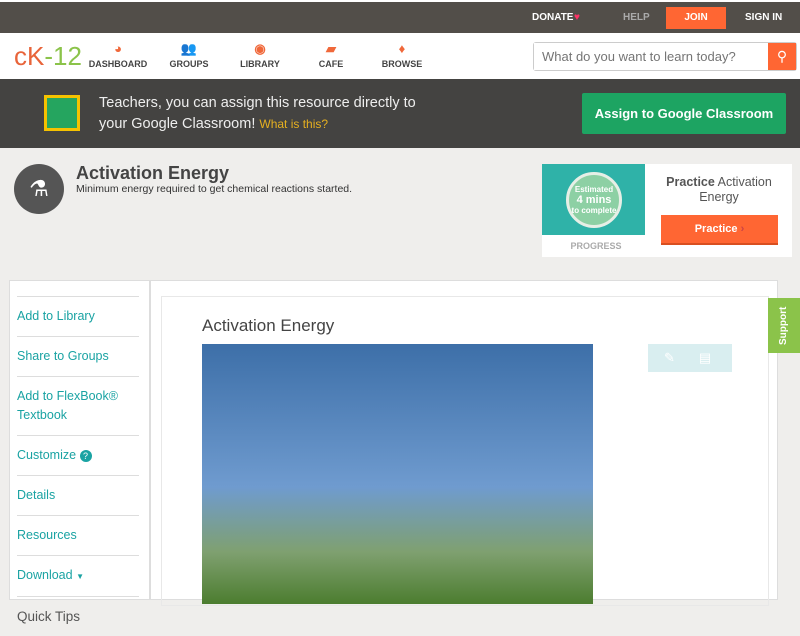 Image resolution: width=800 pixels, height=636 pixels. I want to click on library-icon: ◉, so click(260, 48).